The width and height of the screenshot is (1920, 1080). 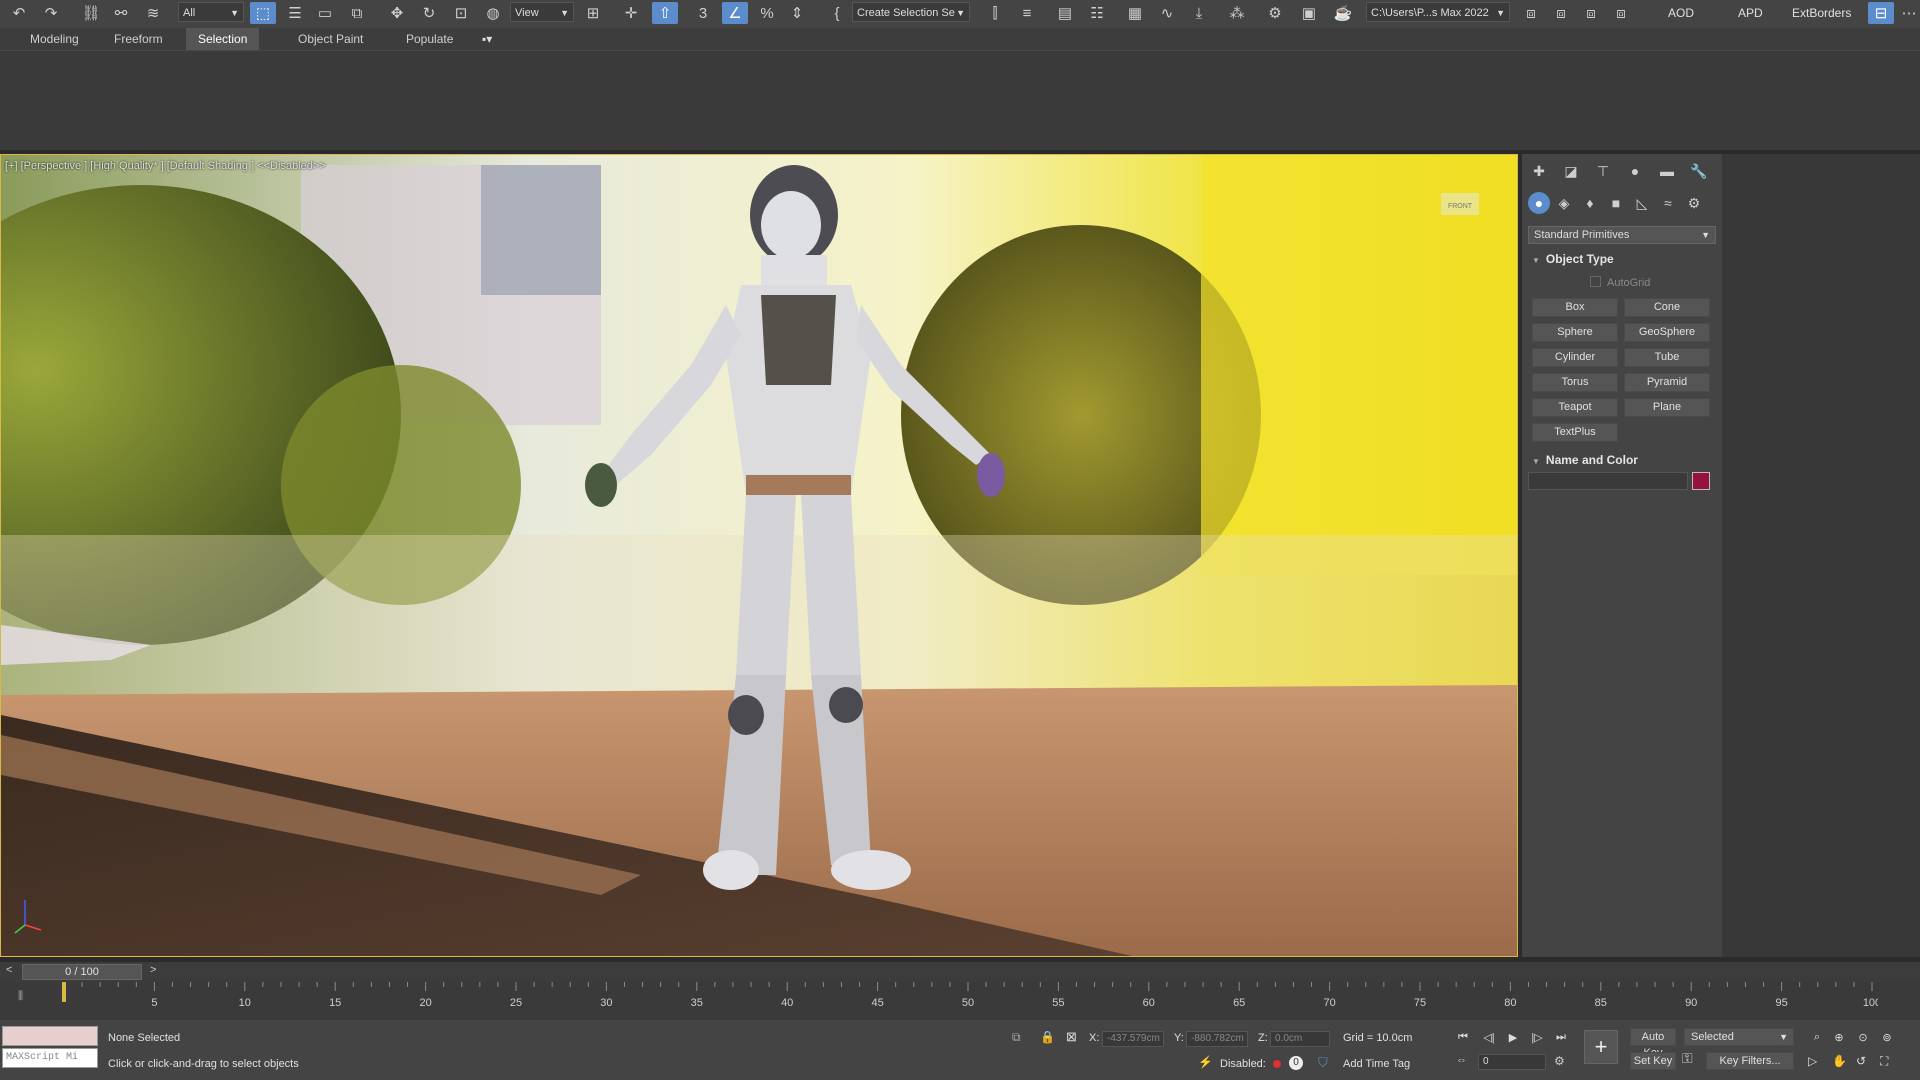 I want to click on track-bar-menu-icon: ⫼, so click(x=20, y=996).